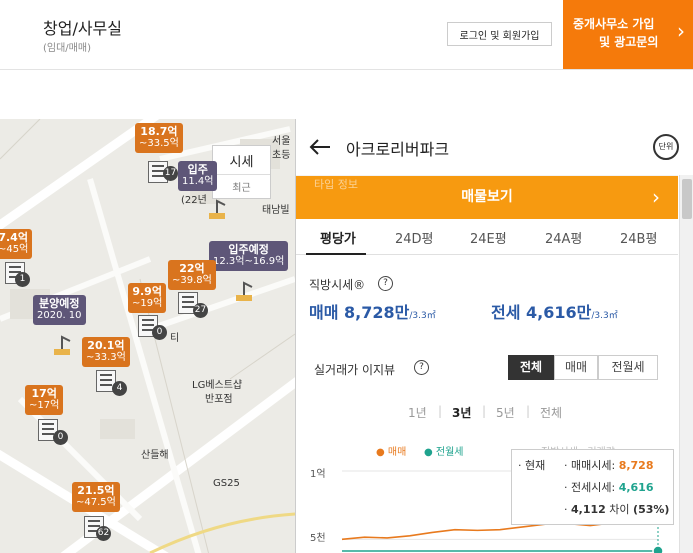 This screenshot has height=553, width=693. What do you see at coordinates (506, 312) in the screenshot?
I see `jeonse-label: 전세` at bounding box center [506, 312].